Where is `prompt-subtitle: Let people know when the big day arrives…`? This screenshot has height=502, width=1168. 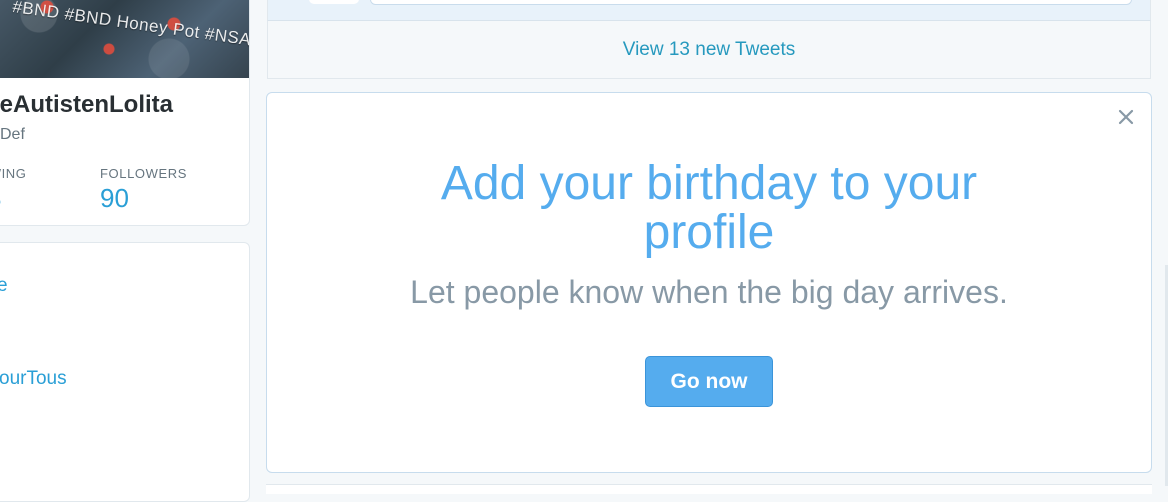
prompt-subtitle: Let people know when the big day arrives… is located at coordinates (709, 292).